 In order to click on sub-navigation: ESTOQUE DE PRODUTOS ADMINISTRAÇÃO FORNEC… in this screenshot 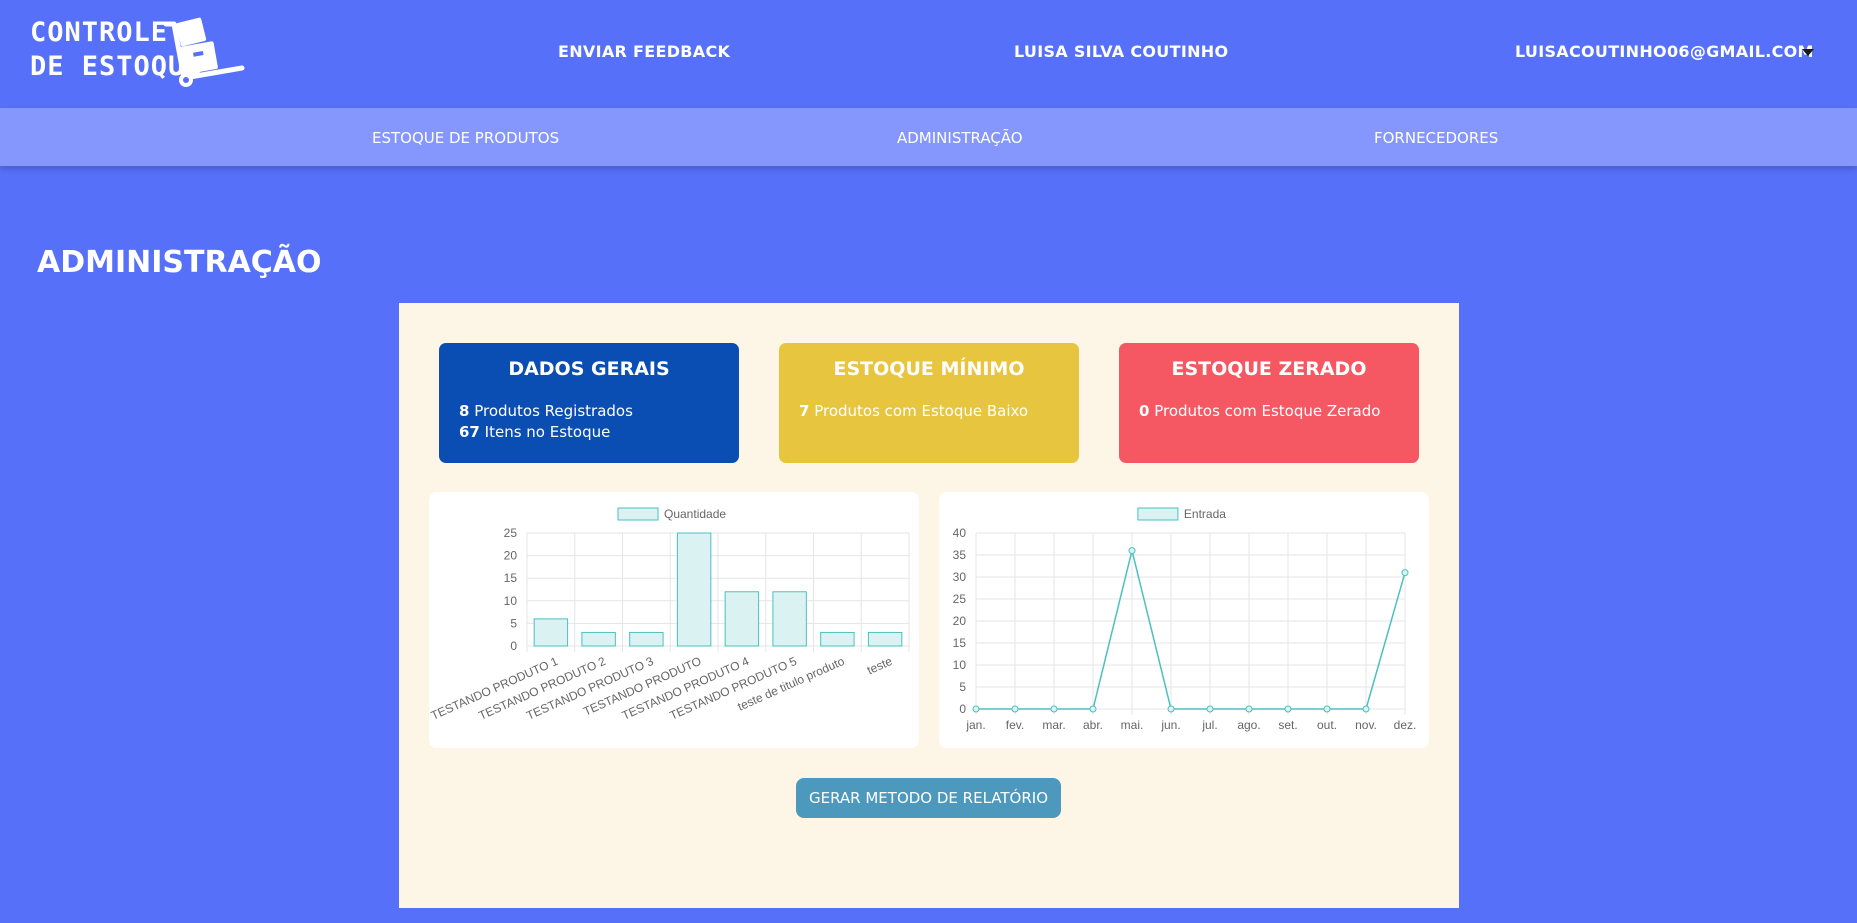, I will do `click(928, 137)`.